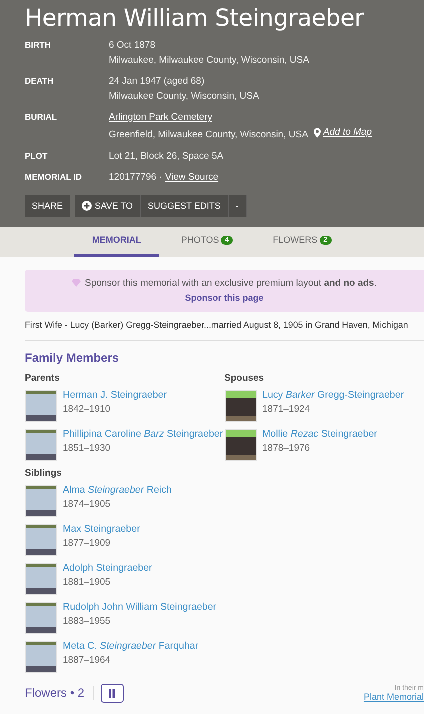 This screenshot has width=424, height=714. Describe the element at coordinates (40, 81) in the screenshot. I see `fact-label: DEATH` at that location.